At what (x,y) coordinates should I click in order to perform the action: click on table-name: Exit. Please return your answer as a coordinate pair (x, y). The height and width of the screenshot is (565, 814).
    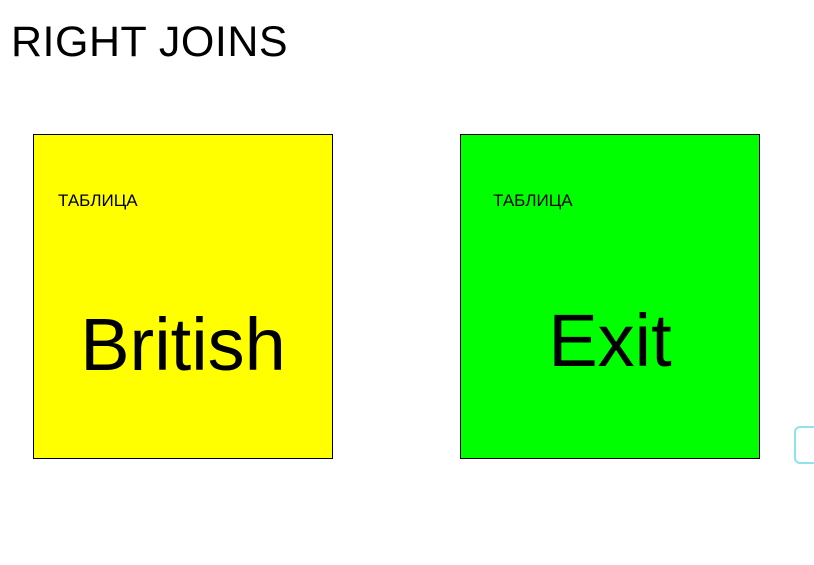
    Looking at the image, I should click on (610, 340).